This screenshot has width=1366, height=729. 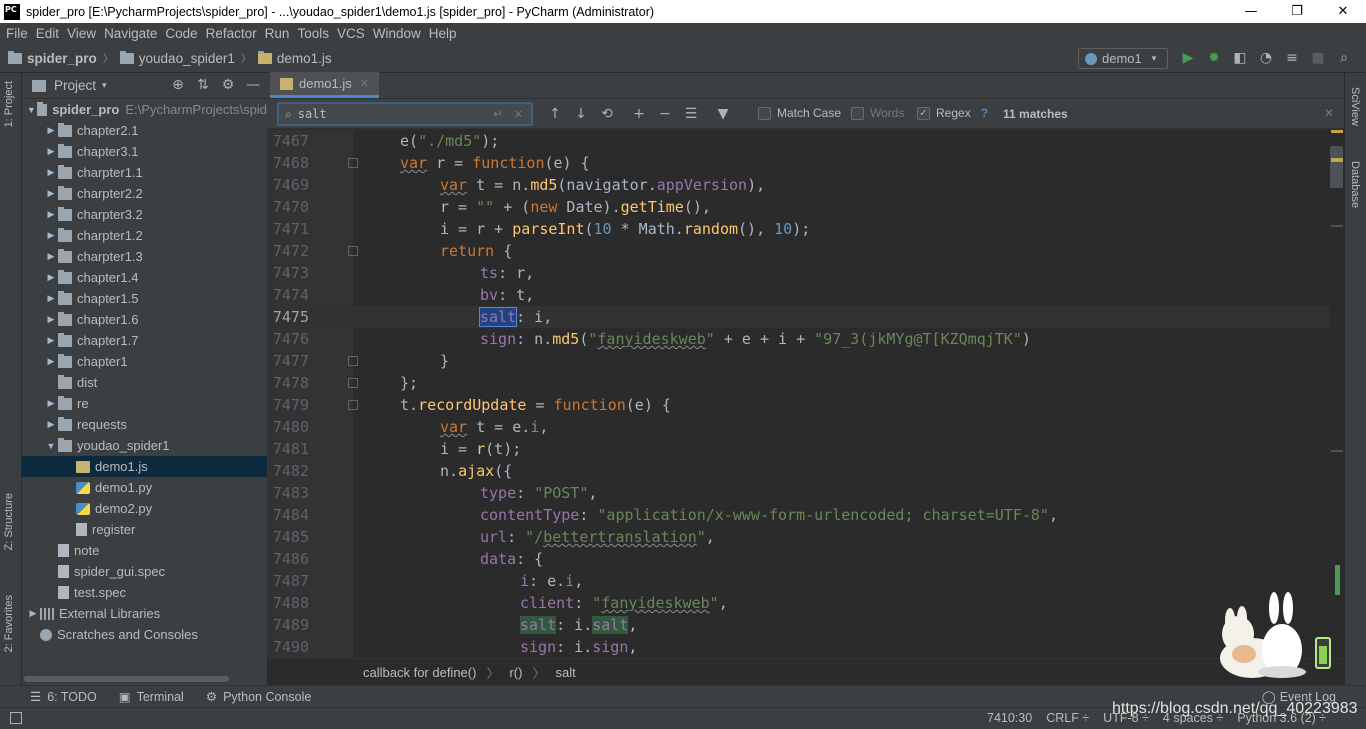 What do you see at coordinates (144, 382) in the screenshot?
I see `tree-item: dist` at bounding box center [144, 382].